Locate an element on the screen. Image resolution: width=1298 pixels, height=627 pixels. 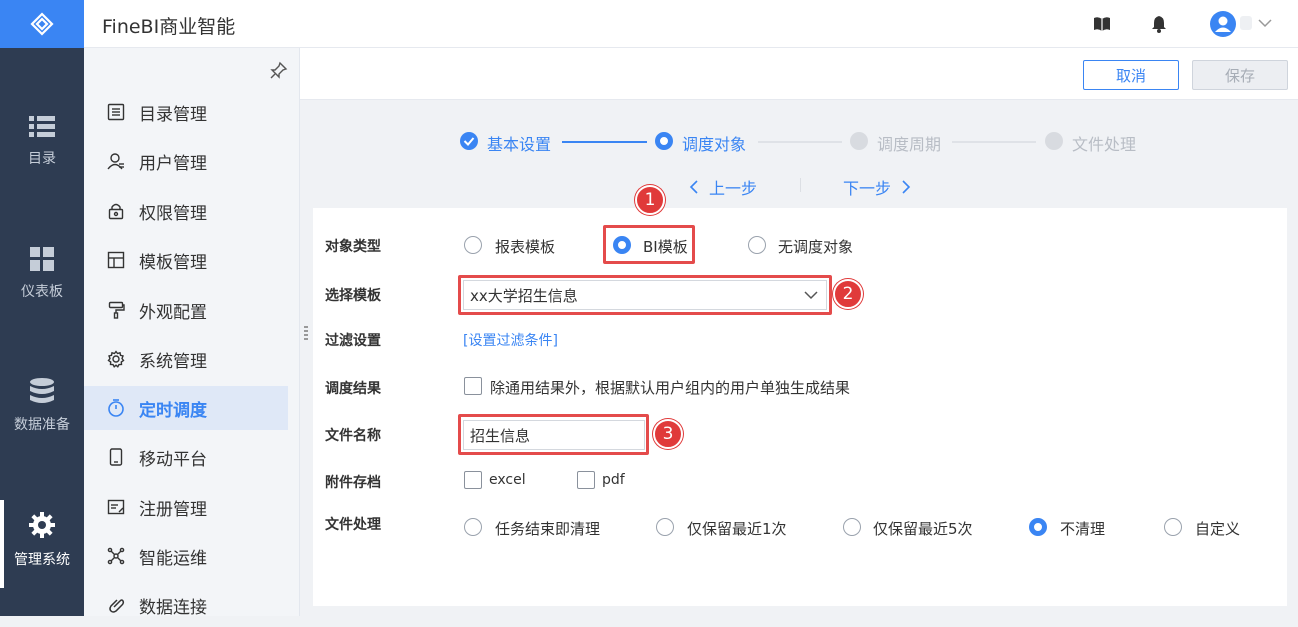
rail-item-catalog: 目录 is located at coordinates (42, 142).